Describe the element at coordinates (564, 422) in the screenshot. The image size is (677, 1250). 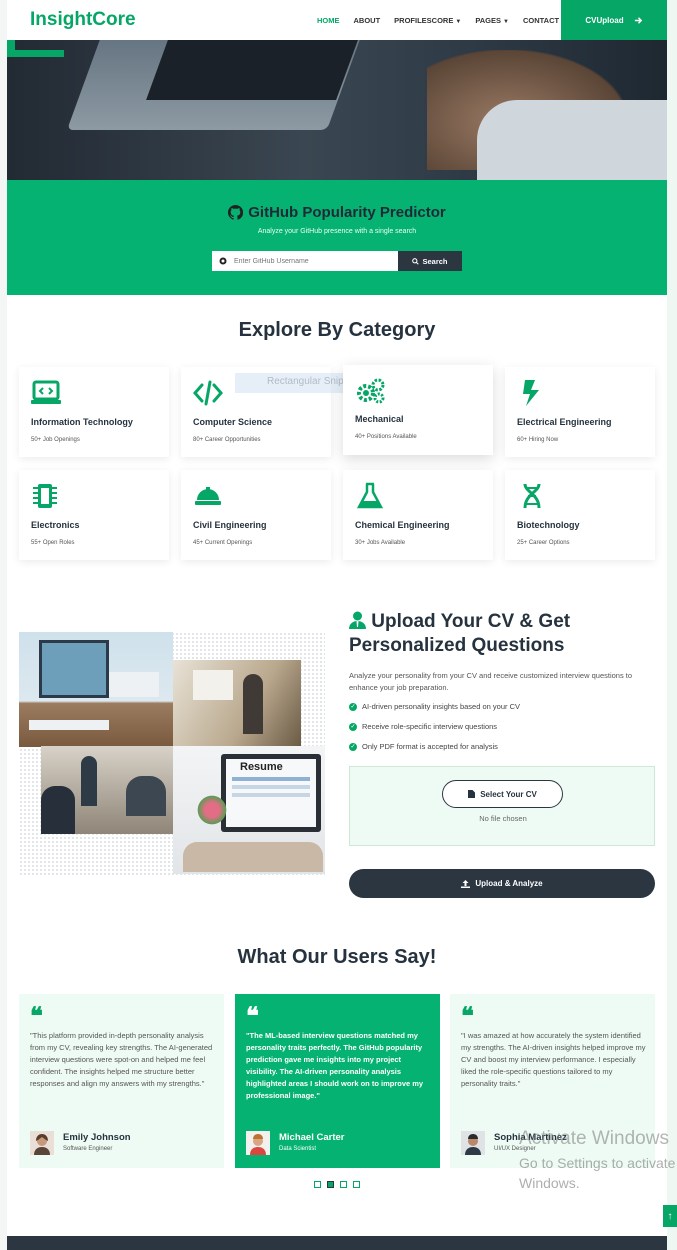
I see `category-title: Electrical Engineering` at that location.